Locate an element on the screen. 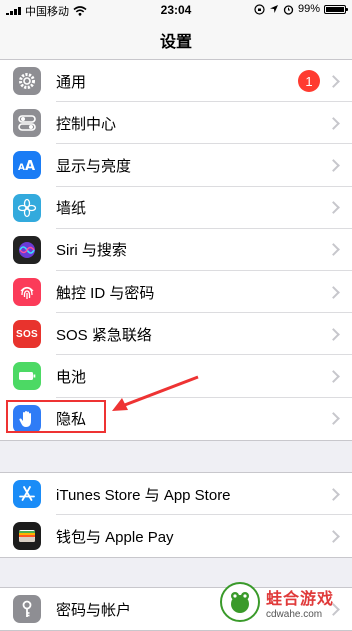 The width and height of the screenshot is (352, 631). settings-row-label: 墙纸 is located at coordinates (71, 209).